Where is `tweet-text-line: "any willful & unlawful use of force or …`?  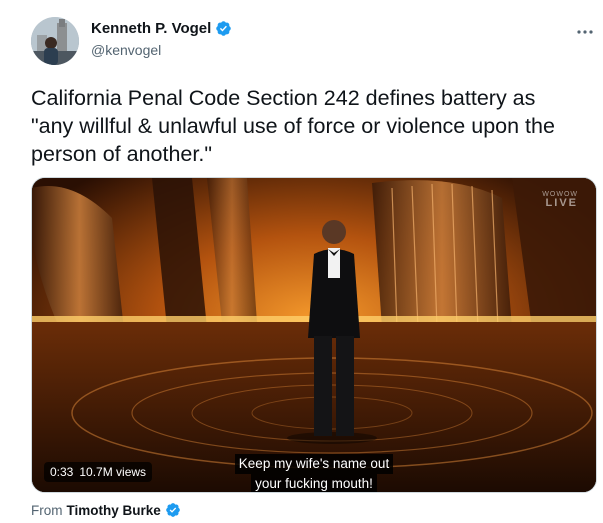 tweet-text-line: "any willful & unlawful use of force or … is located at coordinates (293, 126).